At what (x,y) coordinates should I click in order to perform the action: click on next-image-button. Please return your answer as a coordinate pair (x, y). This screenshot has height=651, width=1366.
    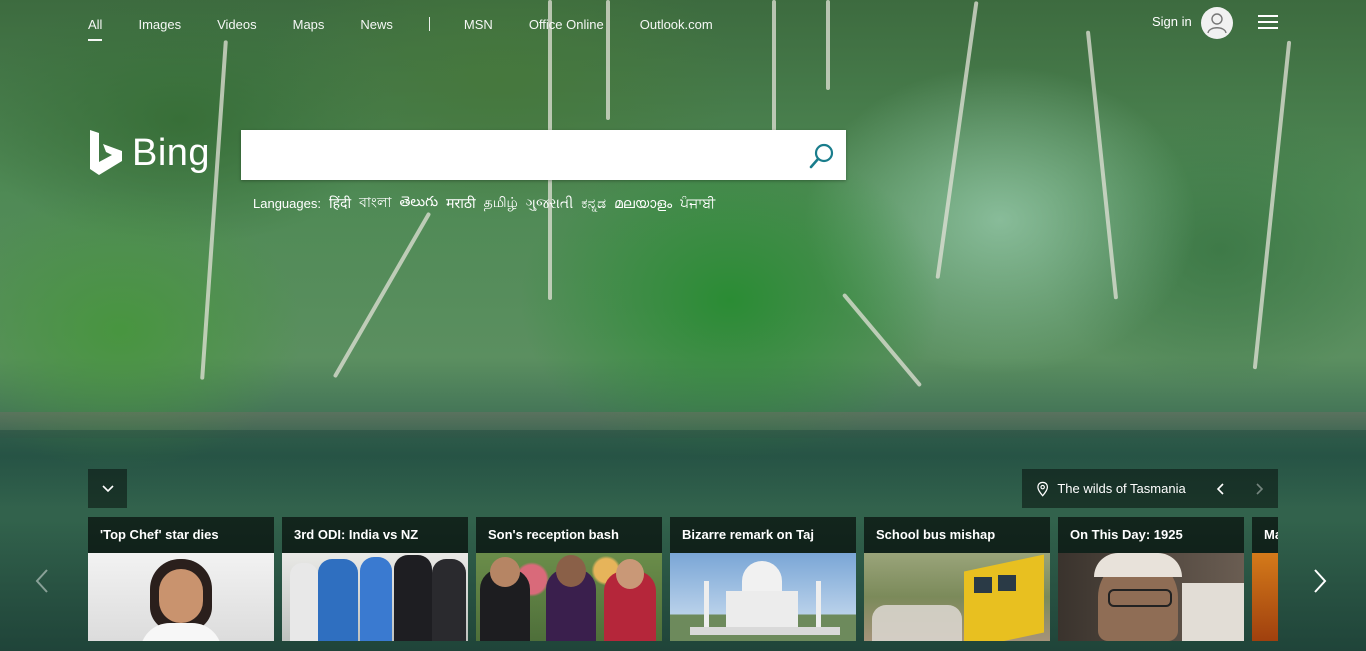
    Looking at the image, I should click on (1259, 488).